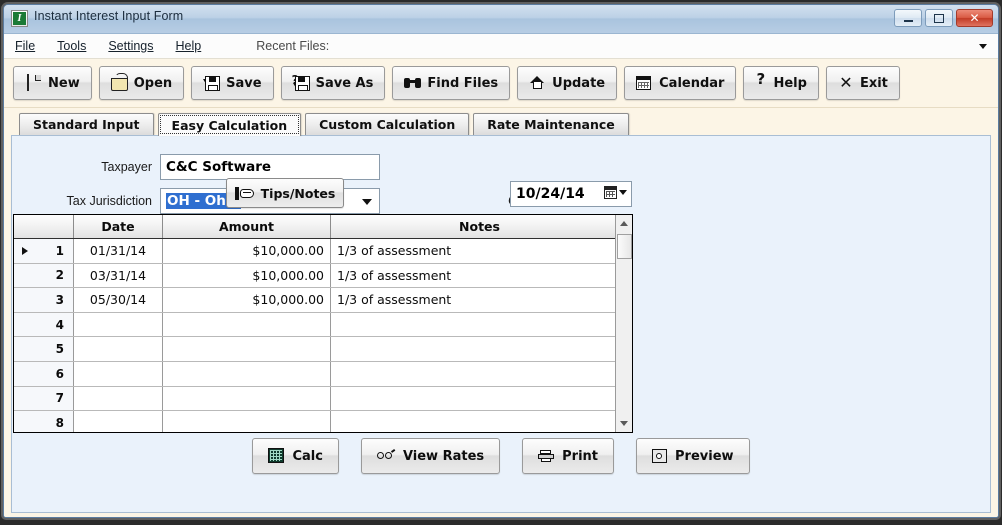 The height and width of the screenshot is (525, 1002). I want to click on menu-item-help: Help, so click(189, 46).